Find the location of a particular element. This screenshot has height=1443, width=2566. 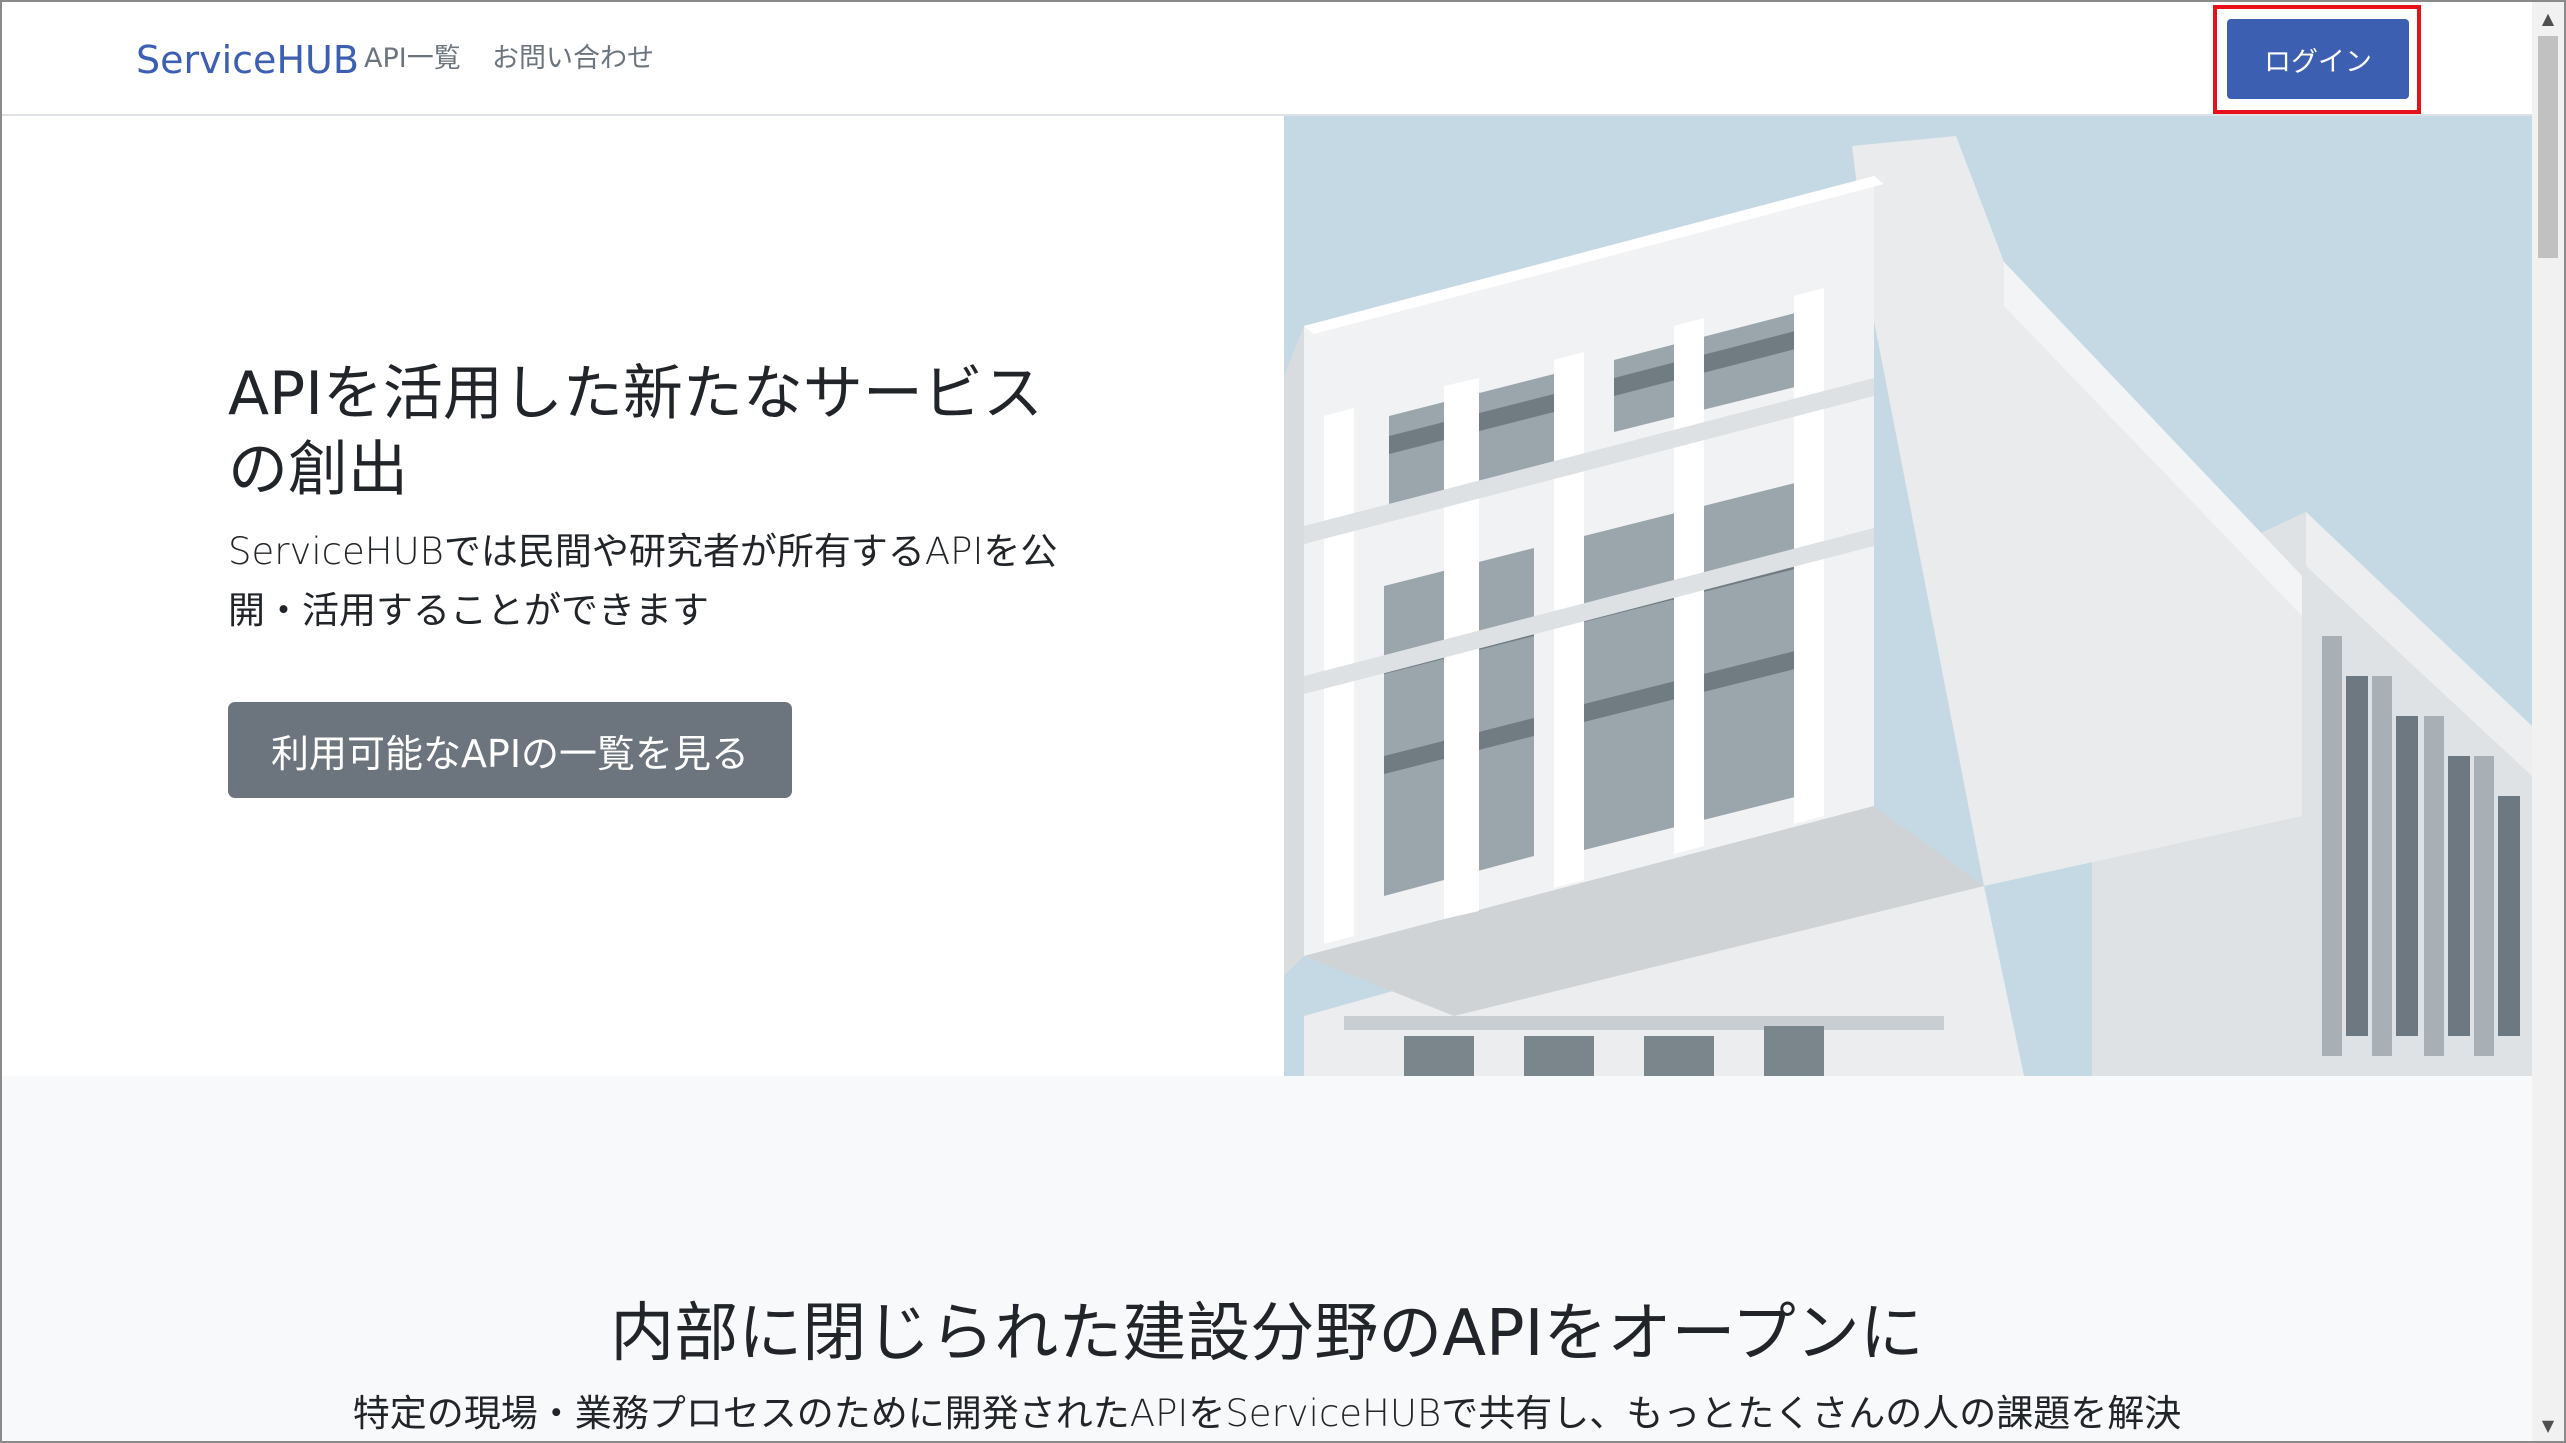

view-api-list-button: 利用可能なAPIの一覧を見る is located at coordinates (510, 750).